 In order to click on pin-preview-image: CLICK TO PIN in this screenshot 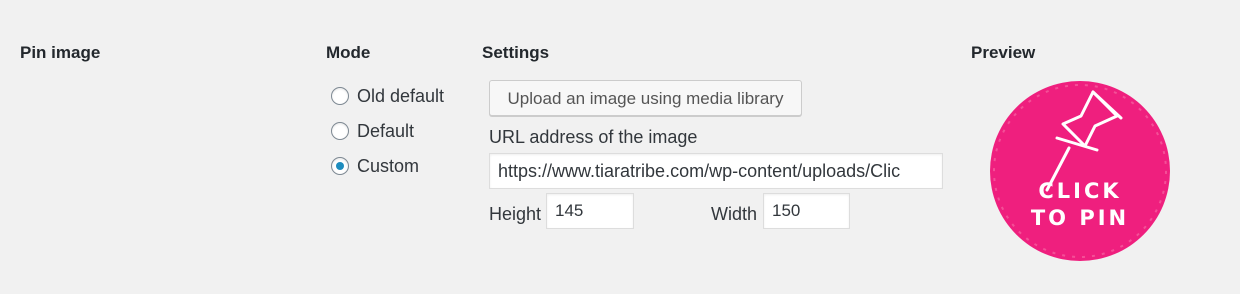, I will do `click(1080, 171)`.